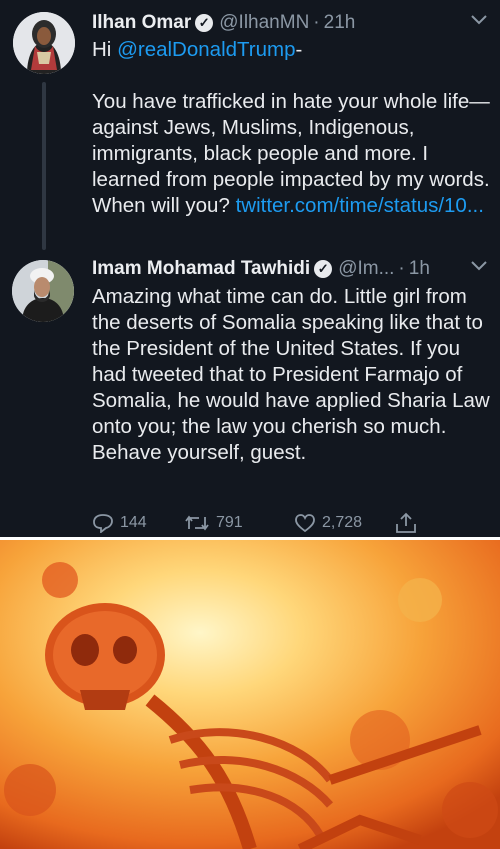 Image resolution: width=500 pixels, height=849 pixels. Describe the element at coordinates (229, 522) in the screenshot. I see `retweet-count: 791` at that location.